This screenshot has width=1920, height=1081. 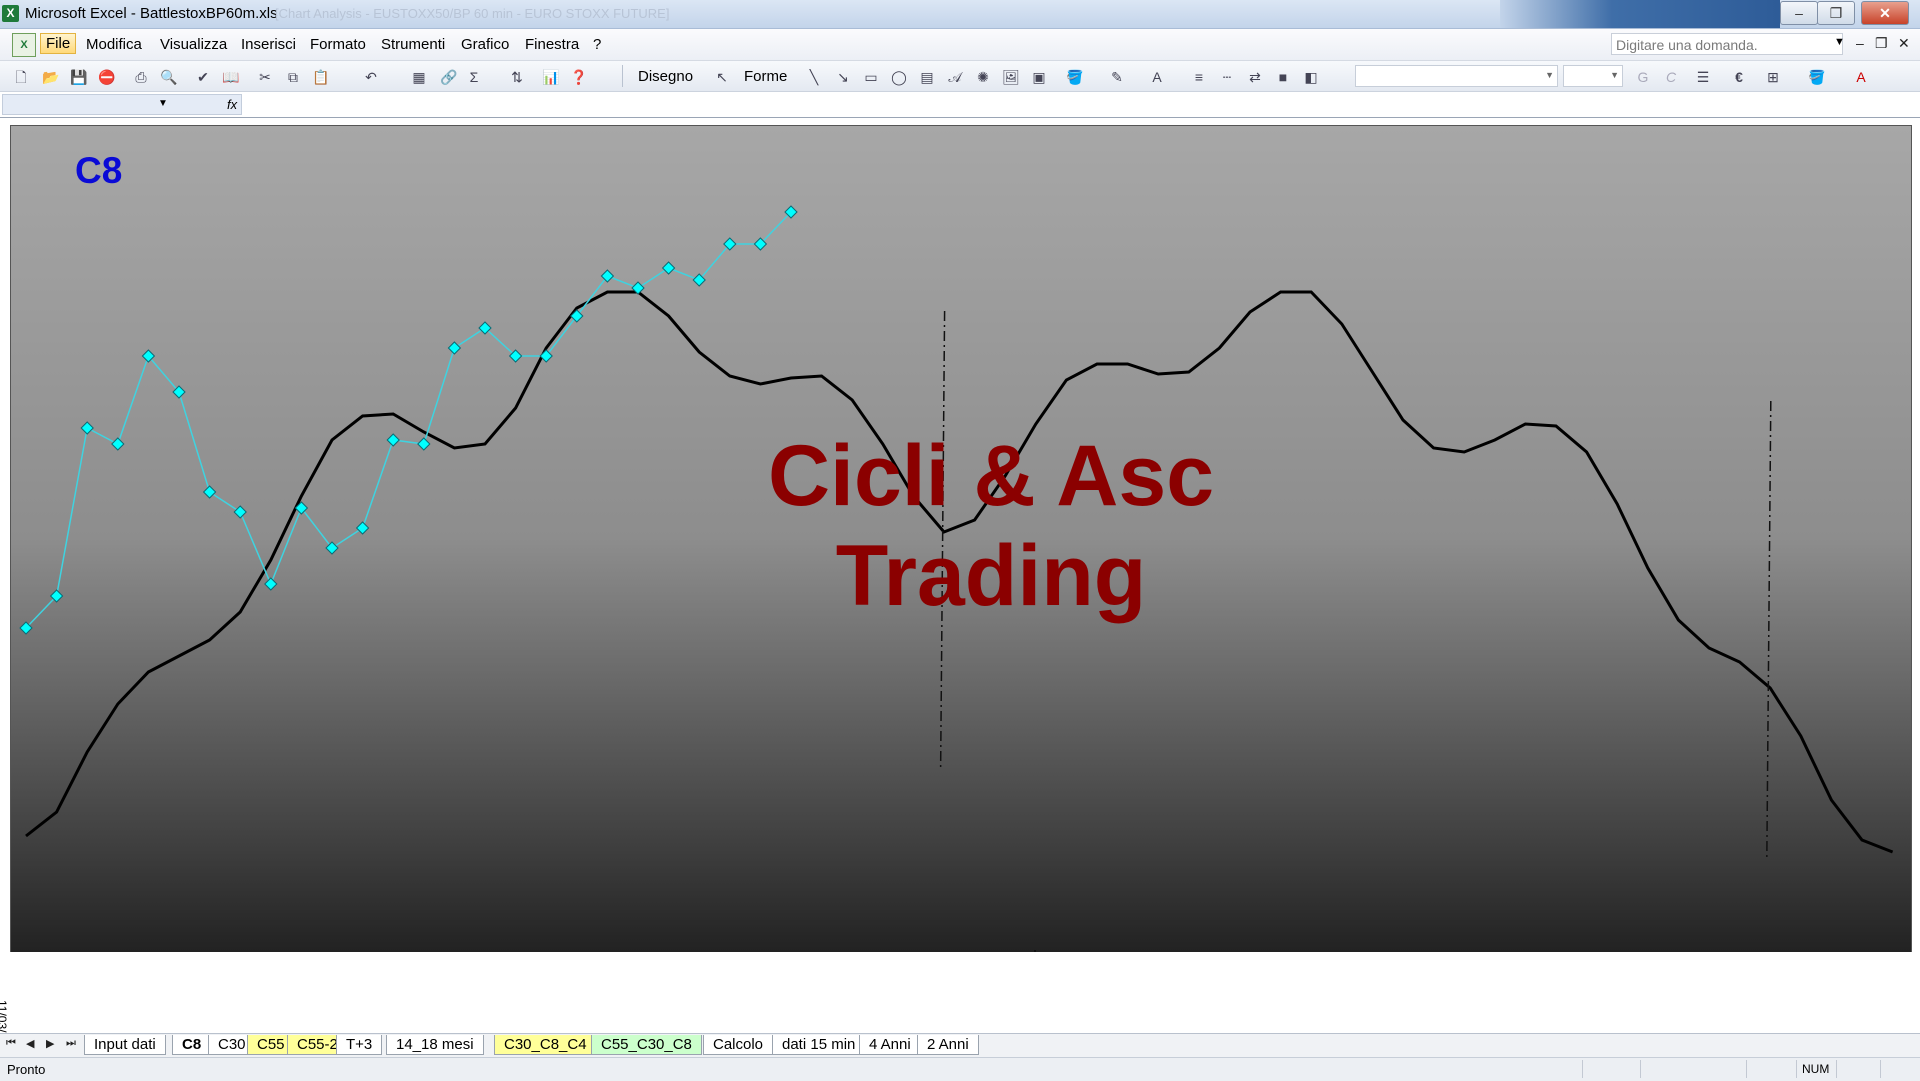 I want to click on doc-close-button: ✕, so click(x=1904, y=43).